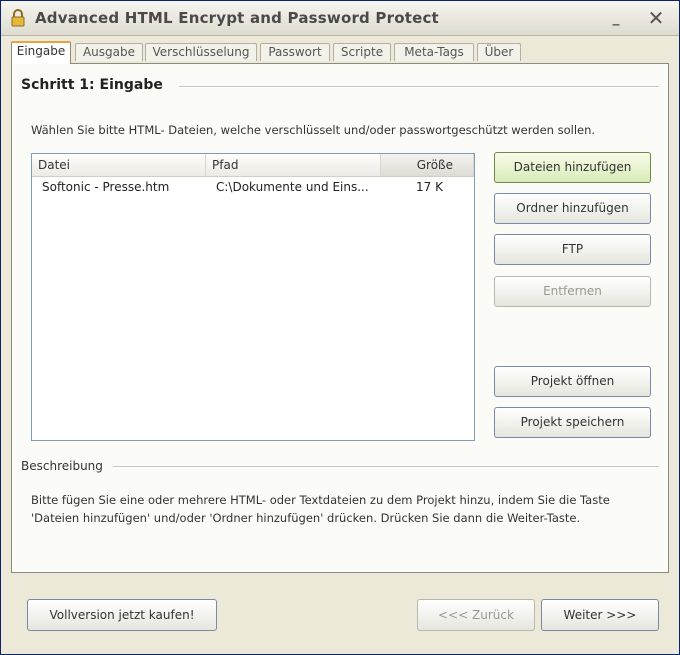  What do you see at coordinates (476, 615) in the screenshot?
I see `back-button: <<< Zurück` at bounding box center [476, 615].